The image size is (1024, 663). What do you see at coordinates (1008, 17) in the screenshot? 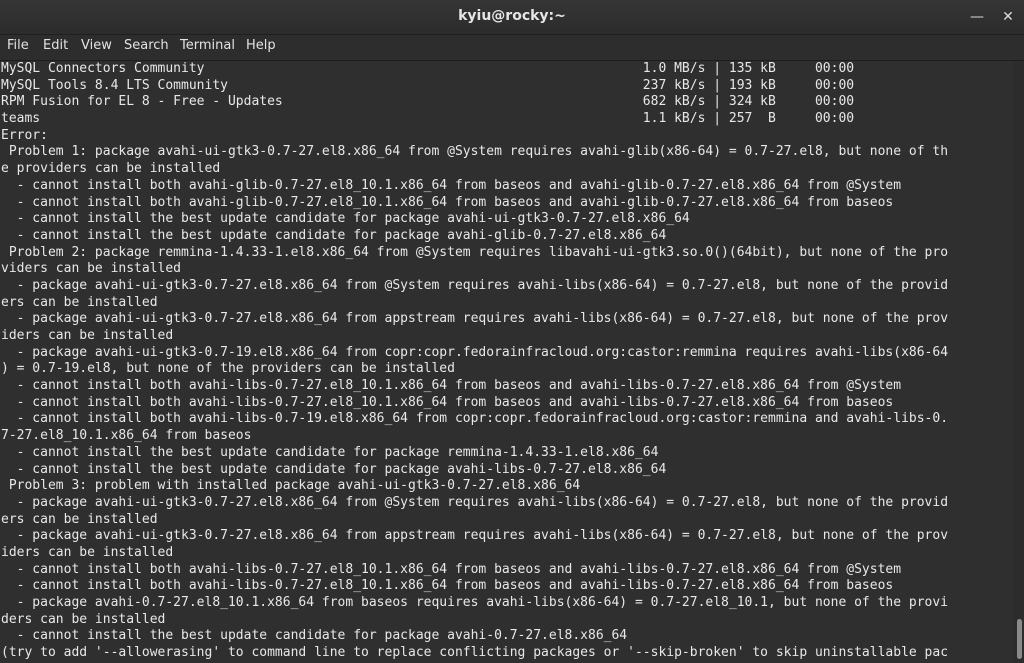
I see `close-icon: ✕` at bounding box center [1008, 17].